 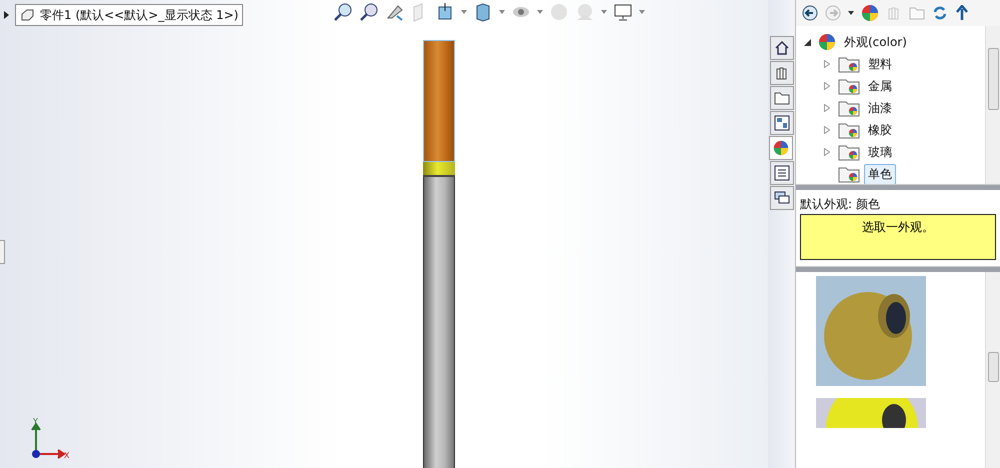 I want to click on monitor-icon, so click(x=623, y=12).